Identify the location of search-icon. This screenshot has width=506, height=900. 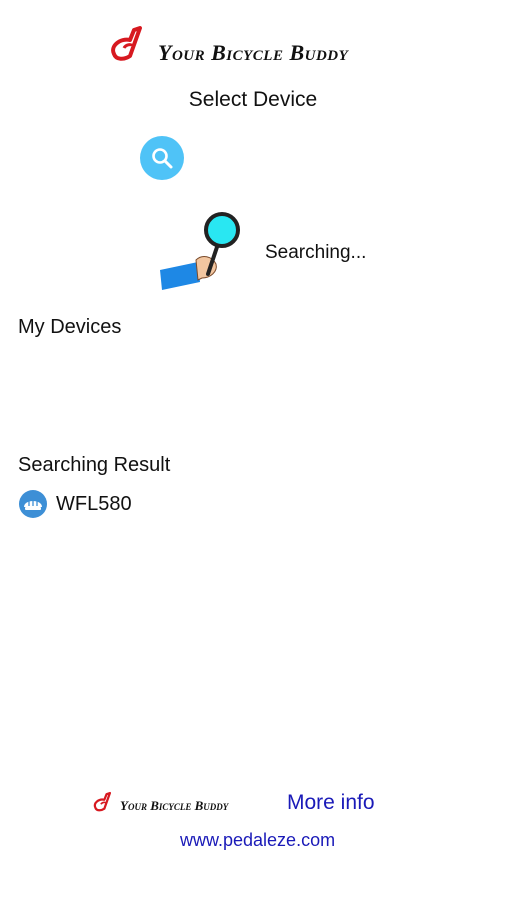
(162, 158).